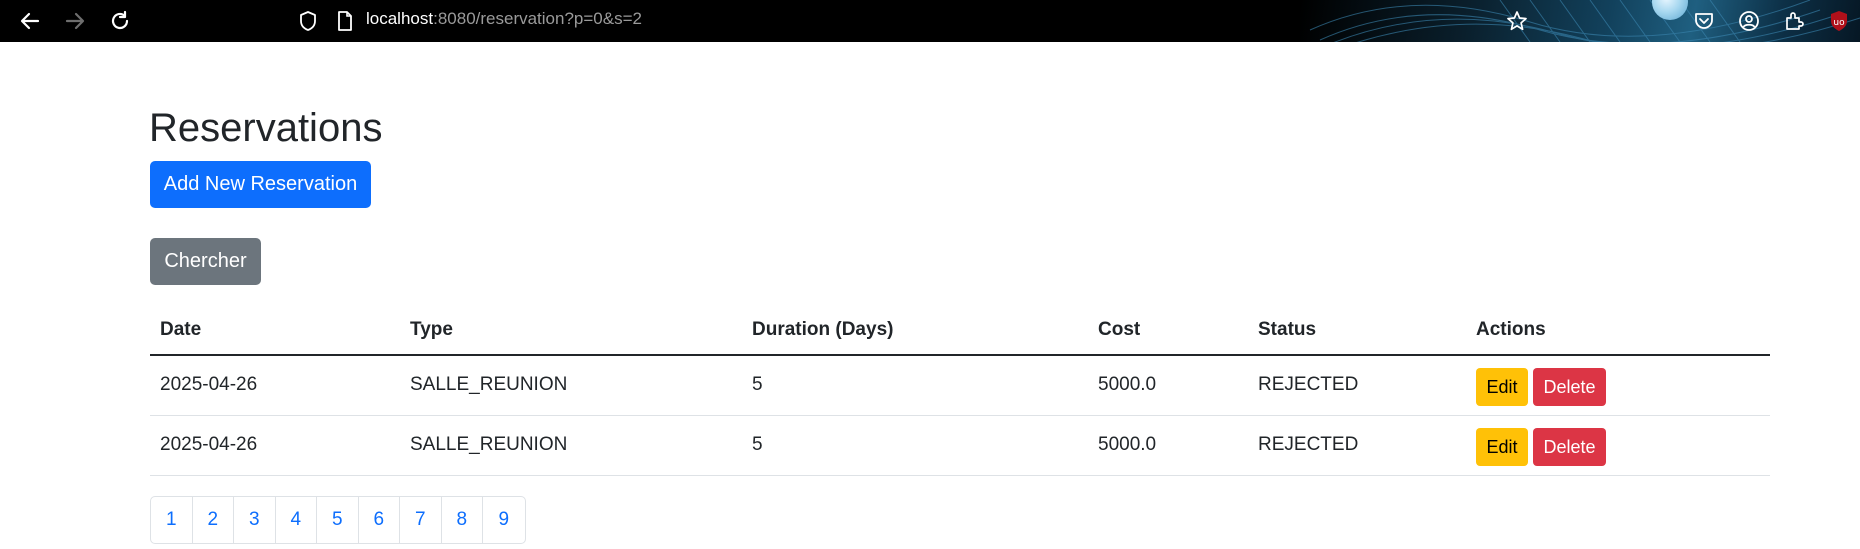  What do you see at coordinates (400, 18) in the screenshot?
I see `url-host: localhost` at bounding box center [400, 18].